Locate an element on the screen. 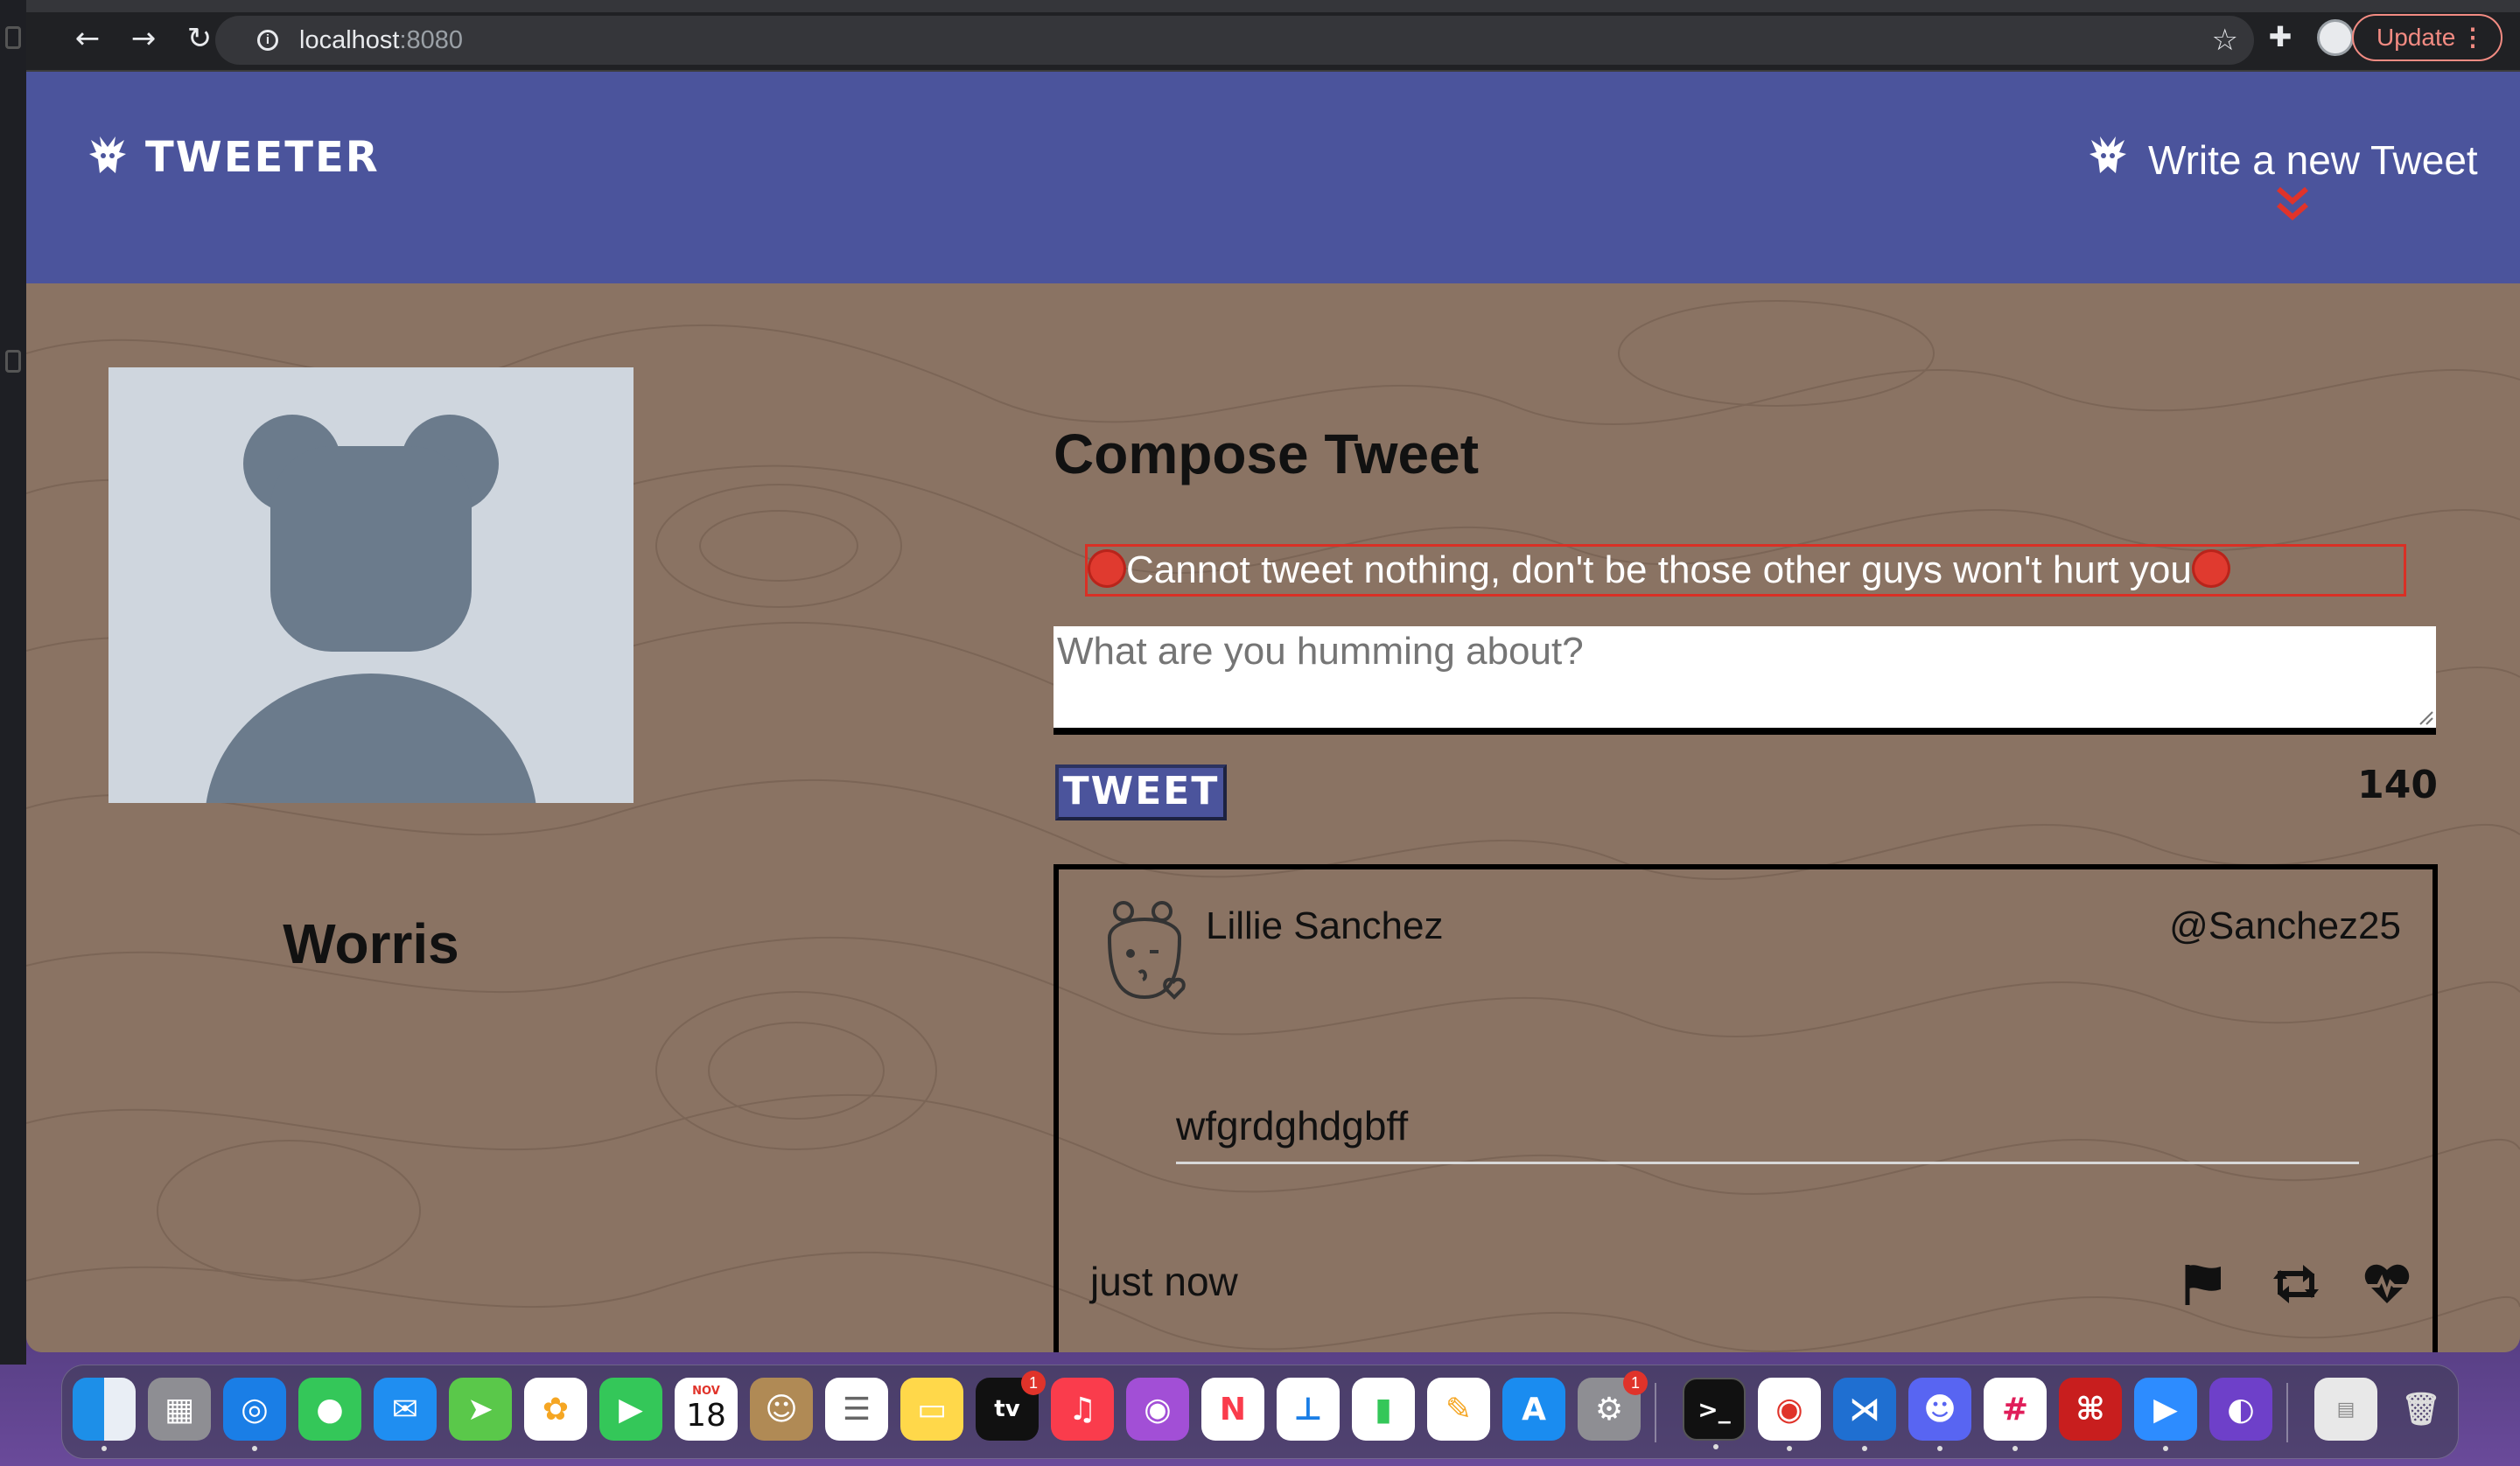 This screenshot has height=1466, width=2520. numbers-icon: ▮ is located at coordinates (1383, 1410).